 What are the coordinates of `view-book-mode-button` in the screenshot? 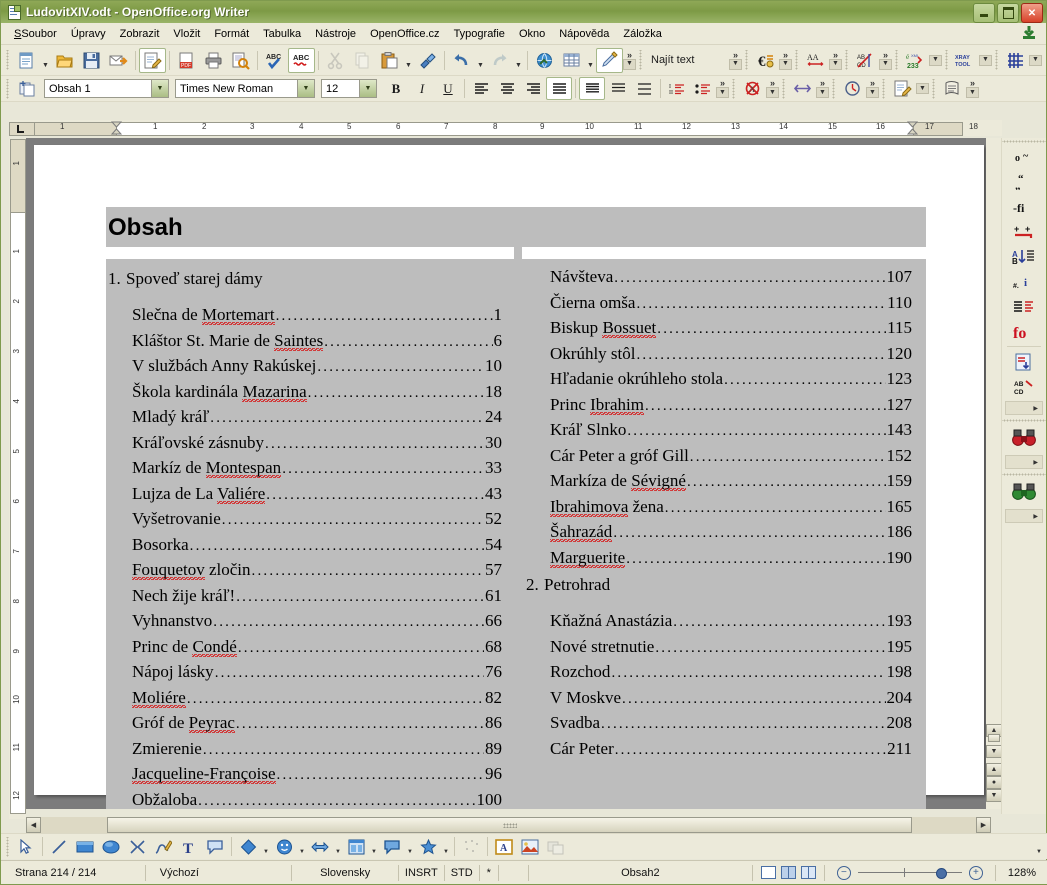 It's located at (808, 872).